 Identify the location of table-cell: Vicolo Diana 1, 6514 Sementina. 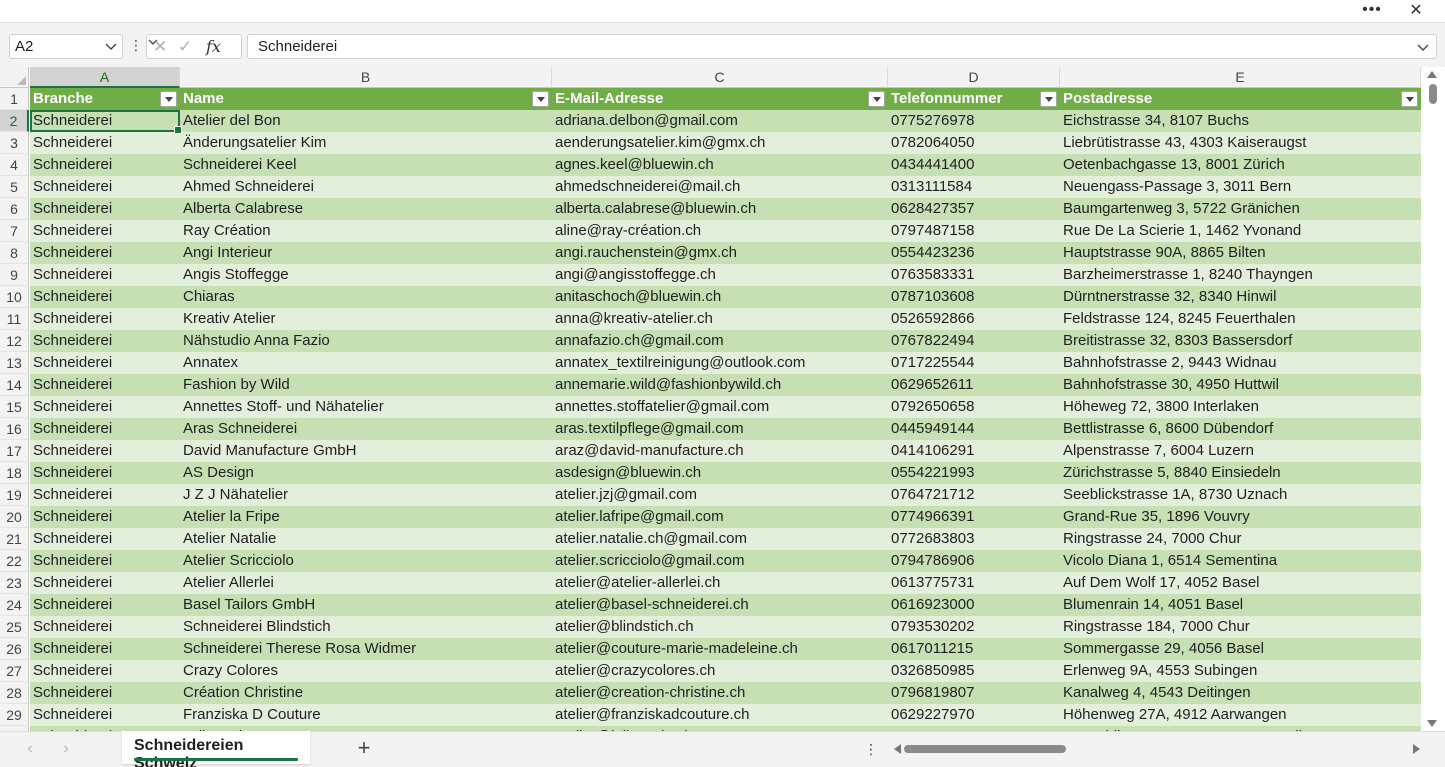
(1240, 561).